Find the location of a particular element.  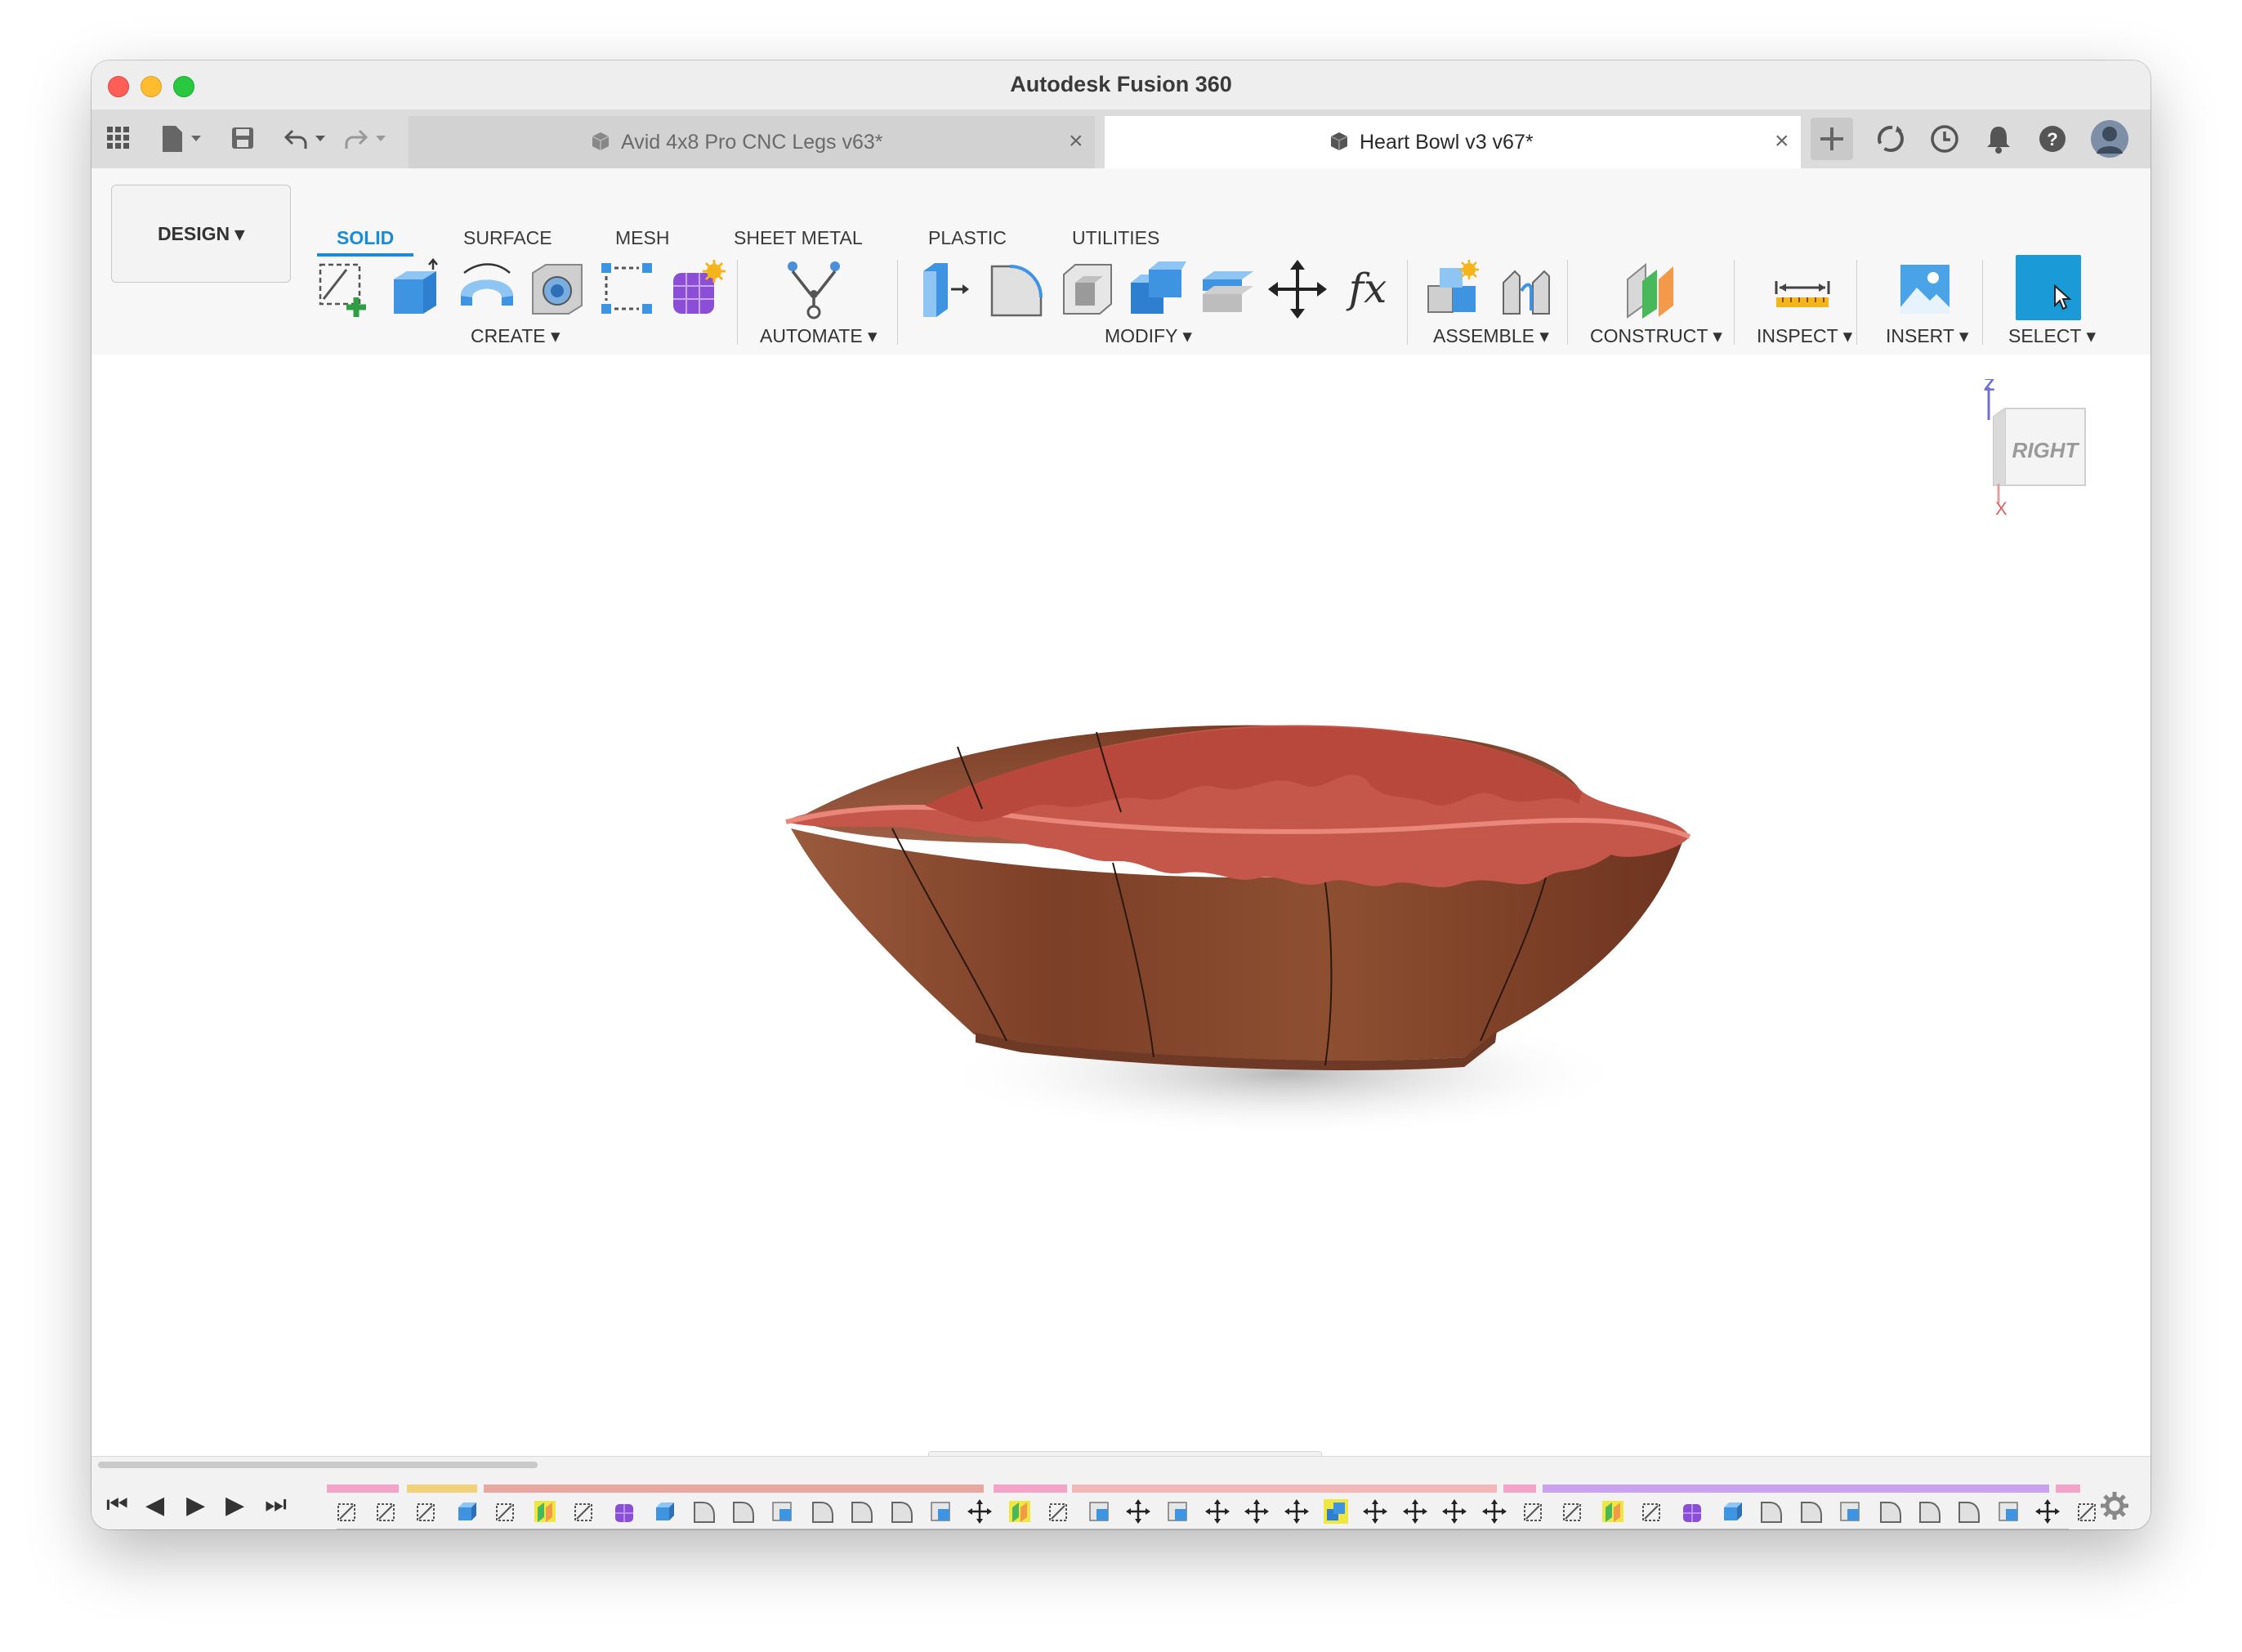

timeline-feature-combine-icon is located at coordinates (1336, 1511).